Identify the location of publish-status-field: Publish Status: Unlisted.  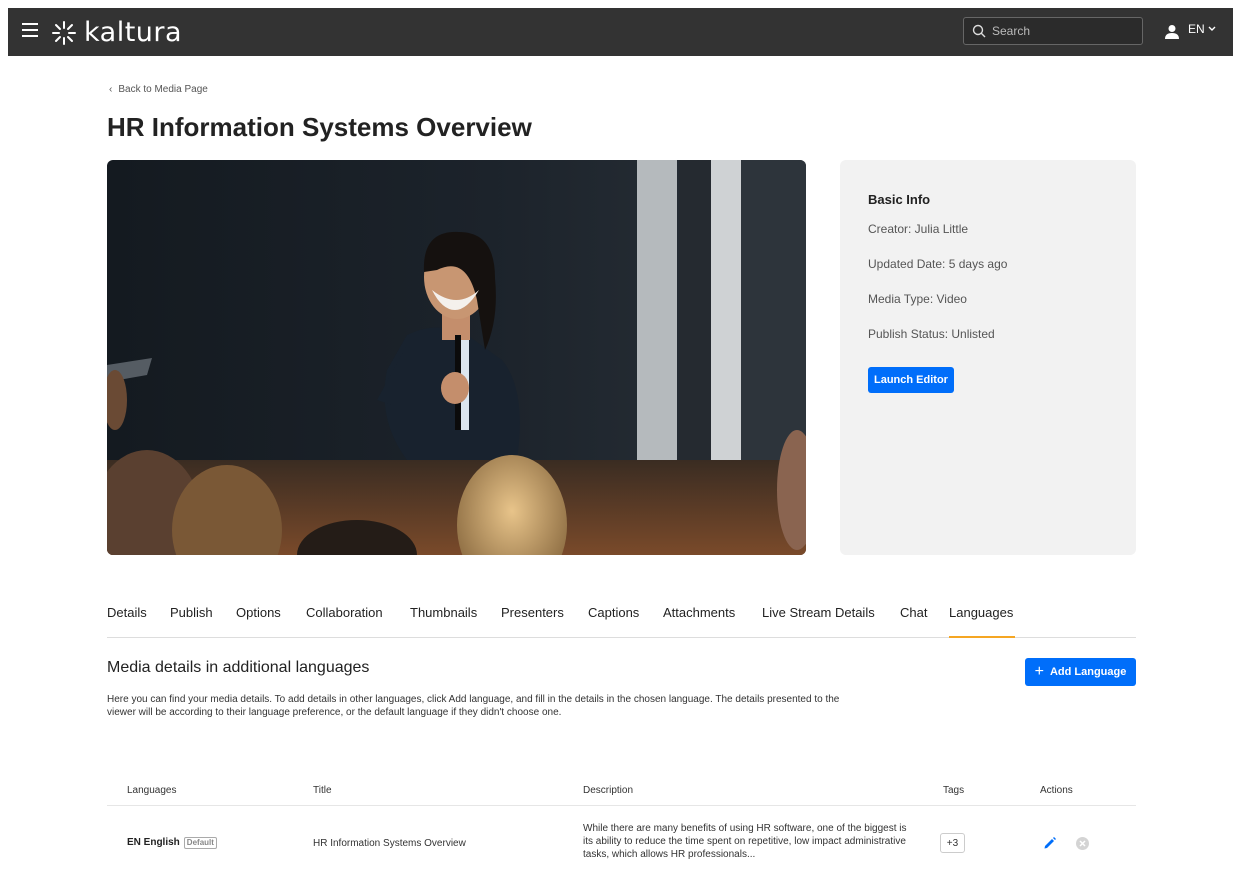
(931, 334).